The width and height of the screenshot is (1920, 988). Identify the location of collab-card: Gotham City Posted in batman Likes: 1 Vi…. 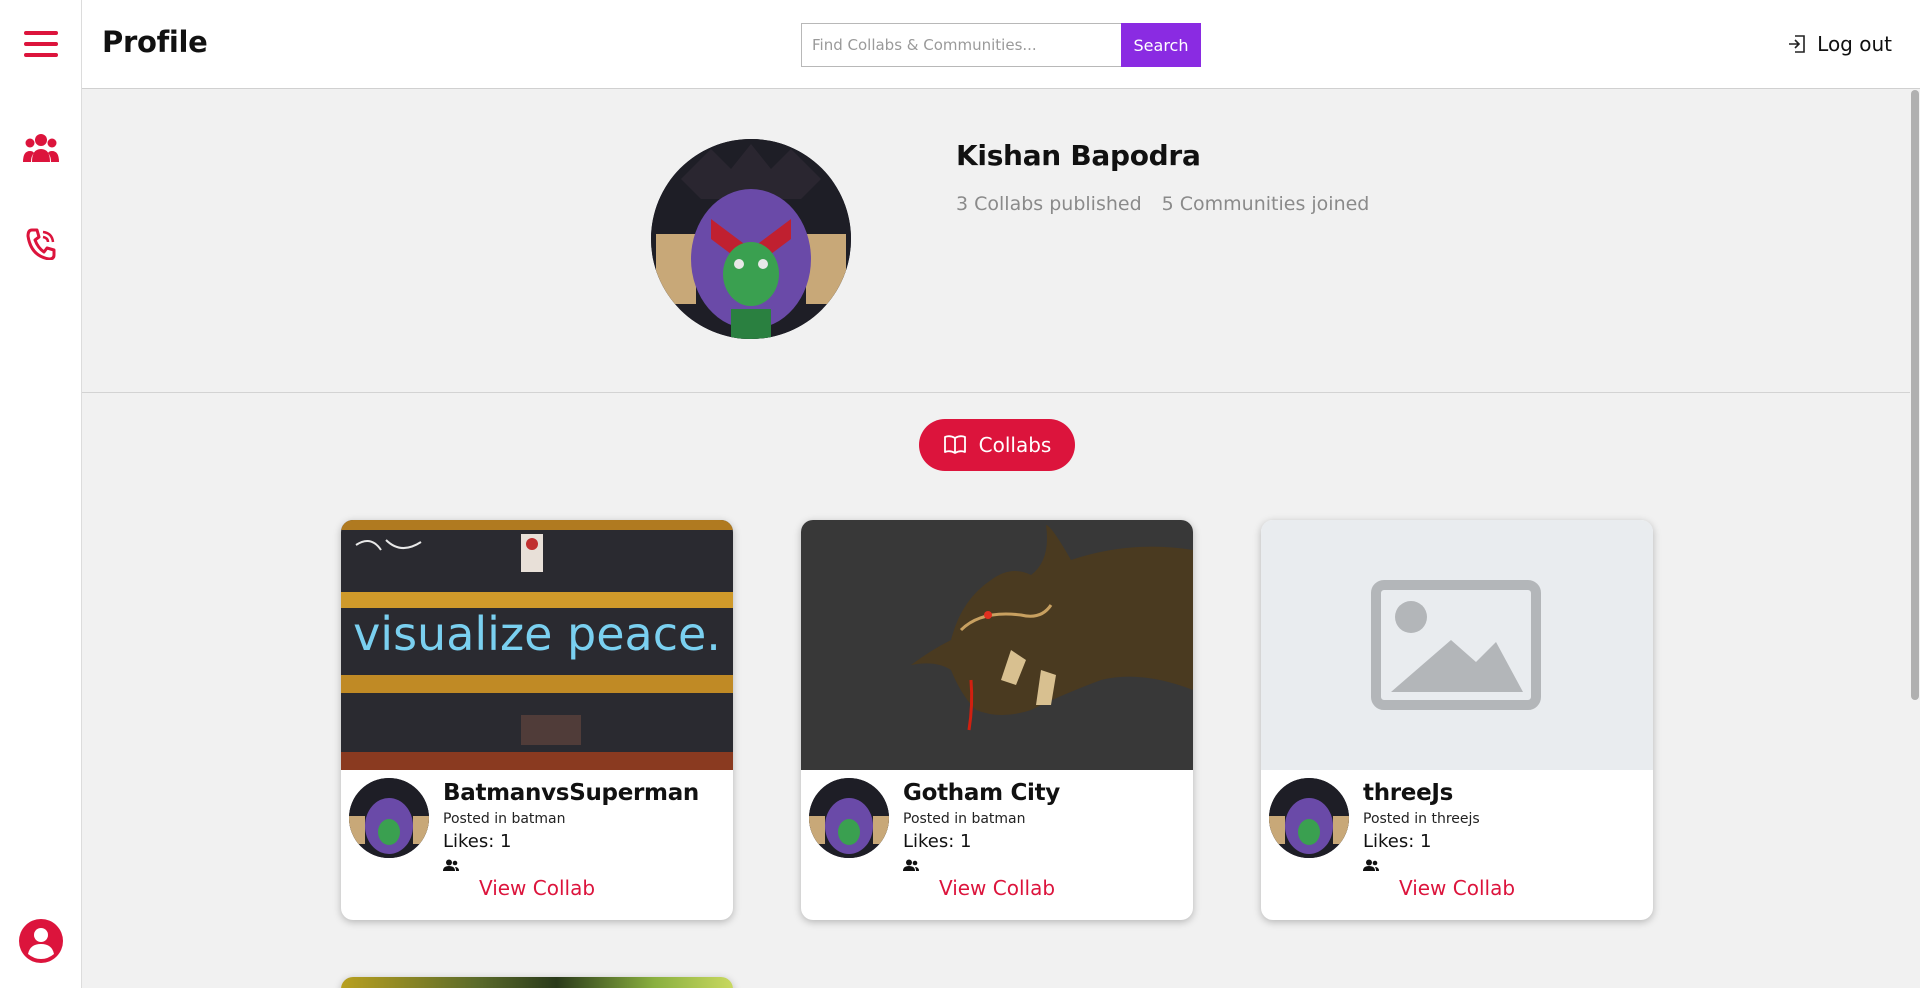
(997, 720).